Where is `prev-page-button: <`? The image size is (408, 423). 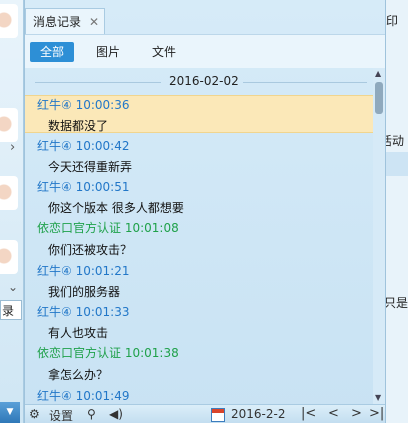 prev-page-button: < is located at coordinates (333, 413).